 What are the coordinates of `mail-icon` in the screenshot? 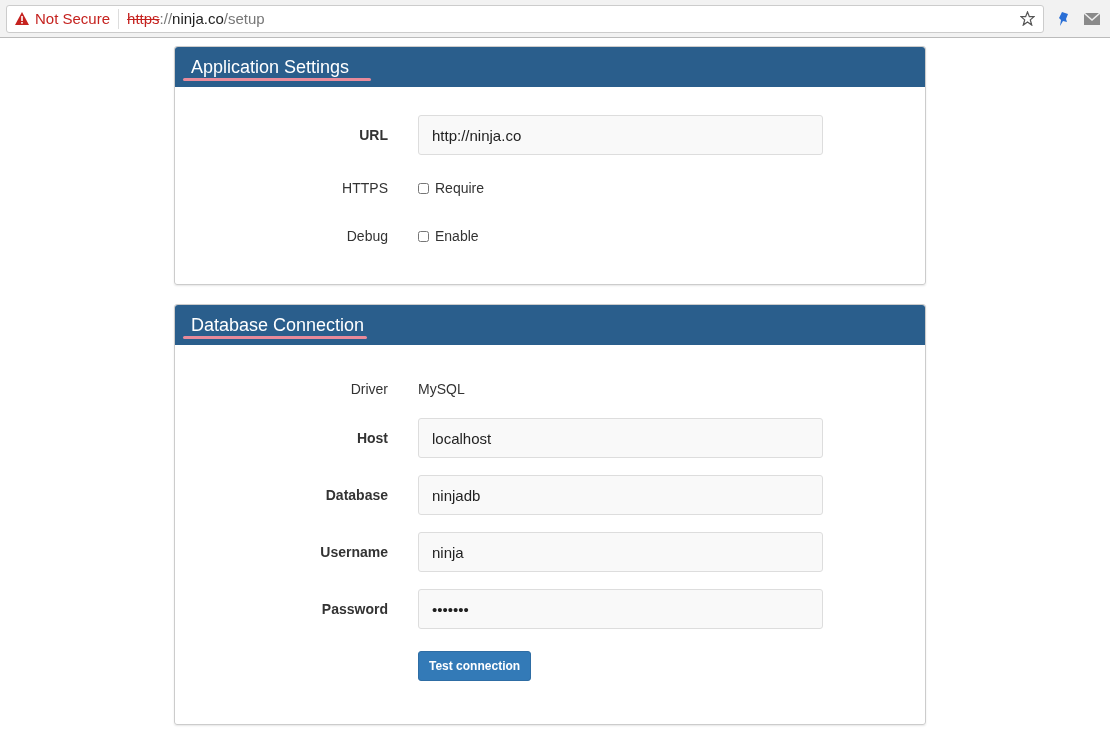 It's located at (1092, 18).